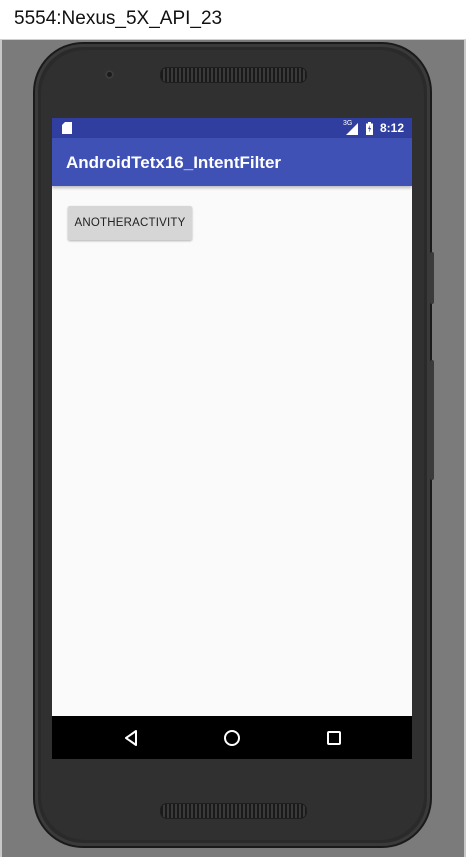 This screenshot has width=466, height=857. I want to click on front-camera, so click(109, 74).